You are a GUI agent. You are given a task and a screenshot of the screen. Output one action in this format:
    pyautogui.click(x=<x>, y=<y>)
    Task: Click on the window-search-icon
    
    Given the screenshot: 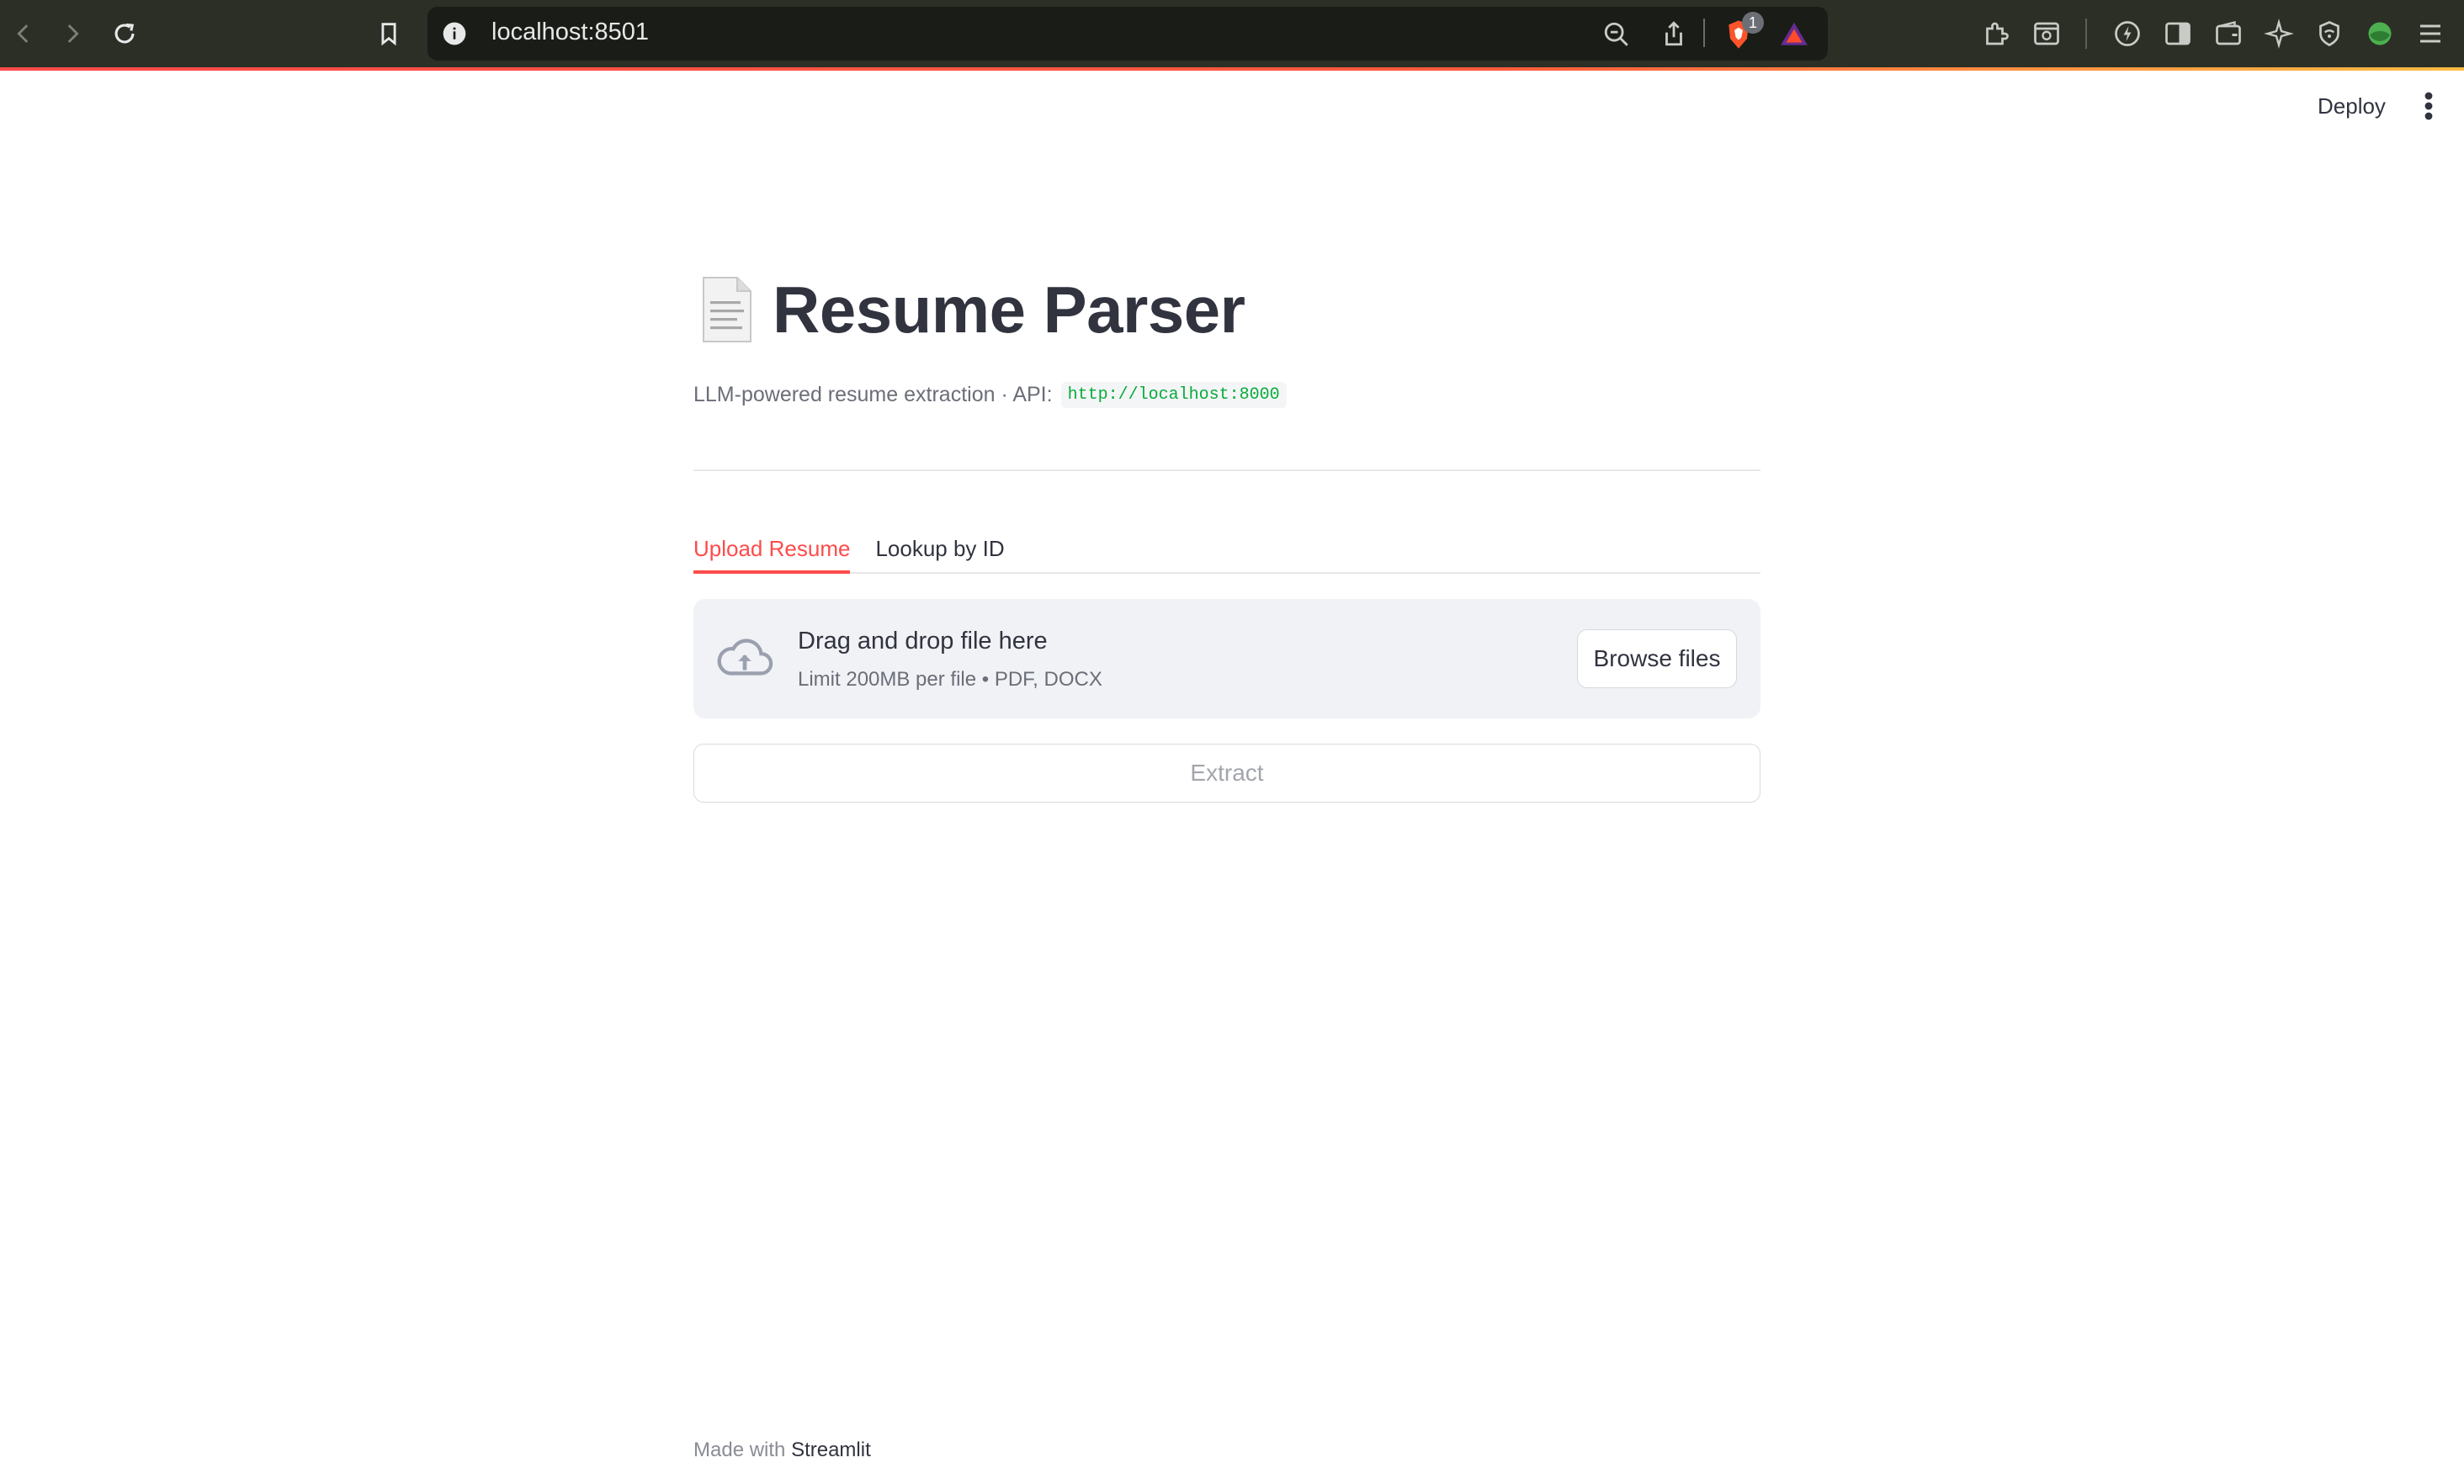 What is the action you would take?
    pyautogui.click(x=2047, y=33)
    